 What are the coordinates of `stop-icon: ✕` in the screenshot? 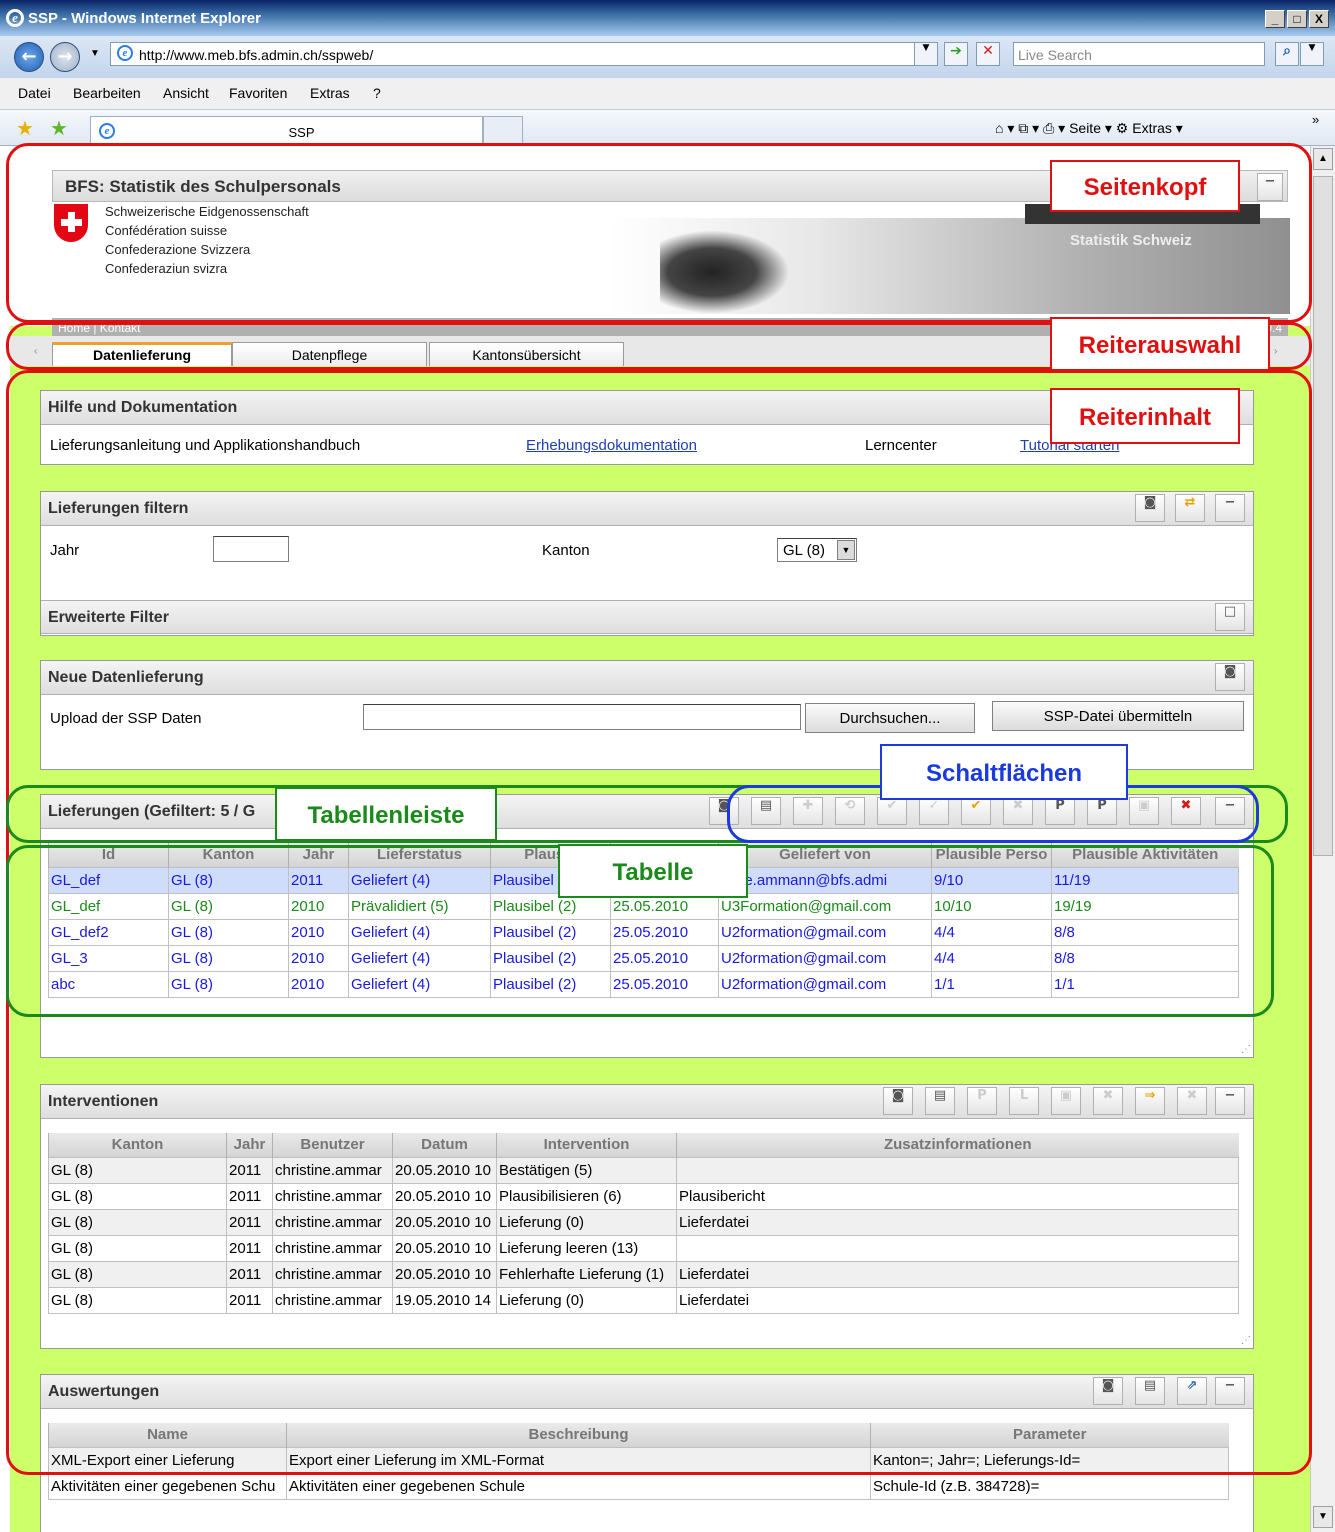 It's located at (988, 54).